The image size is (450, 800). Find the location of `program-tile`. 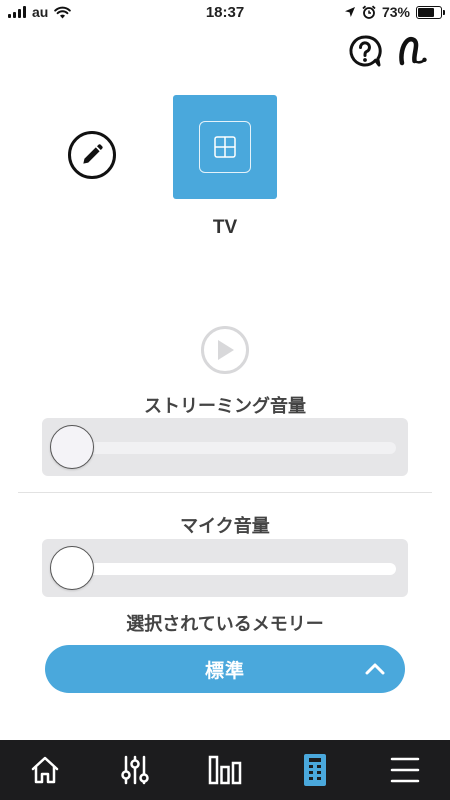

program-tile is located at coordinates (225, 147).